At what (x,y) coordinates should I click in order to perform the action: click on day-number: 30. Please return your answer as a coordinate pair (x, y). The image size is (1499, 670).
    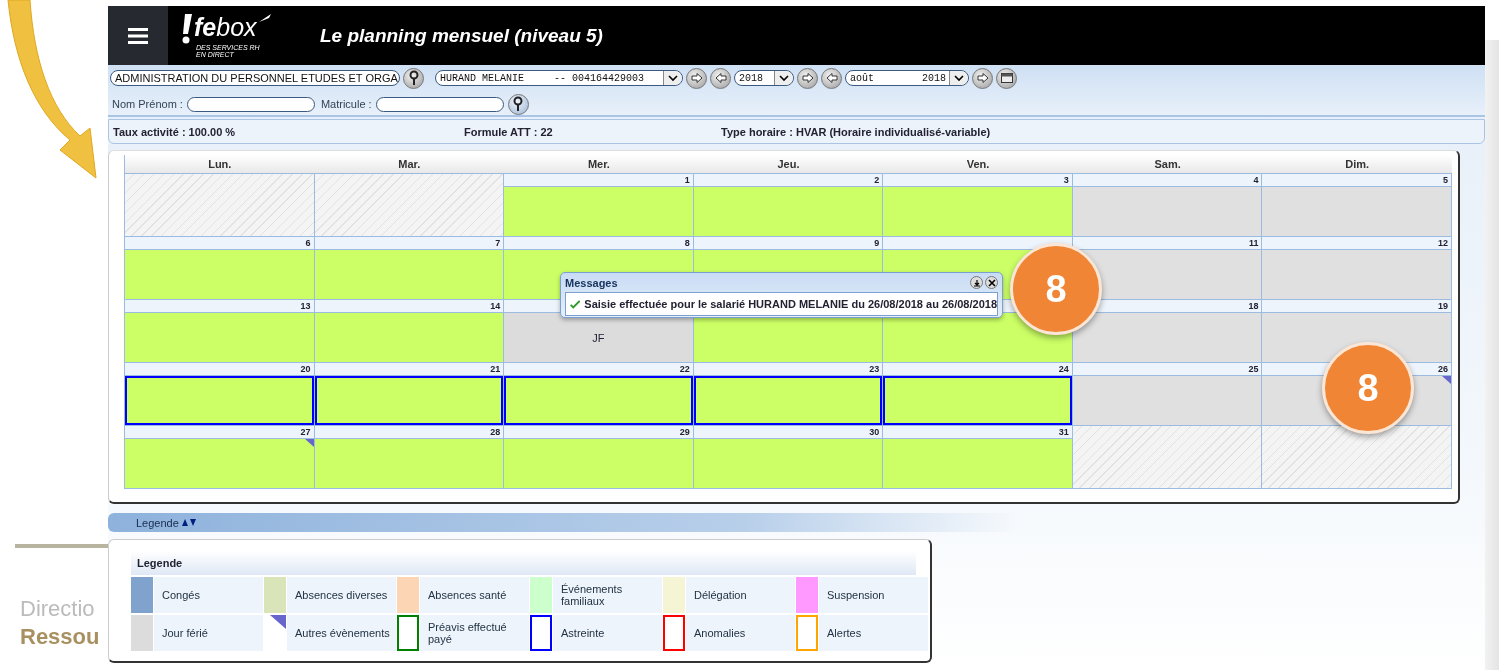
    Looking at the image, I should click on (874, 432).